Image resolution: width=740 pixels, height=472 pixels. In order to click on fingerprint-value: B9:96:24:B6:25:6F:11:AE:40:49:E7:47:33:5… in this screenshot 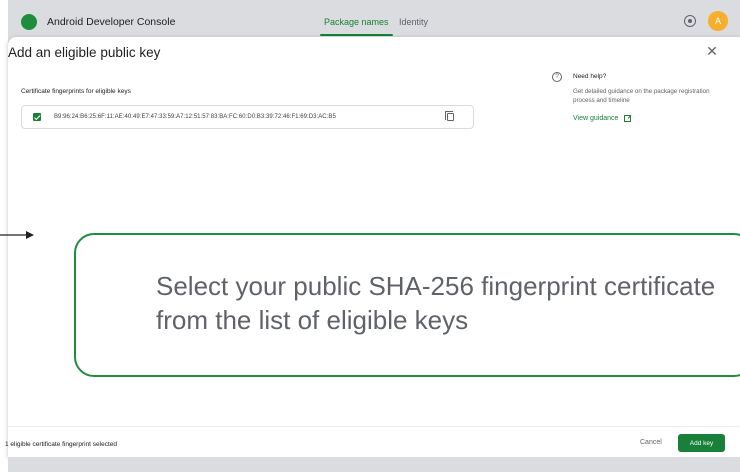, I will do `click(195, 117)`.